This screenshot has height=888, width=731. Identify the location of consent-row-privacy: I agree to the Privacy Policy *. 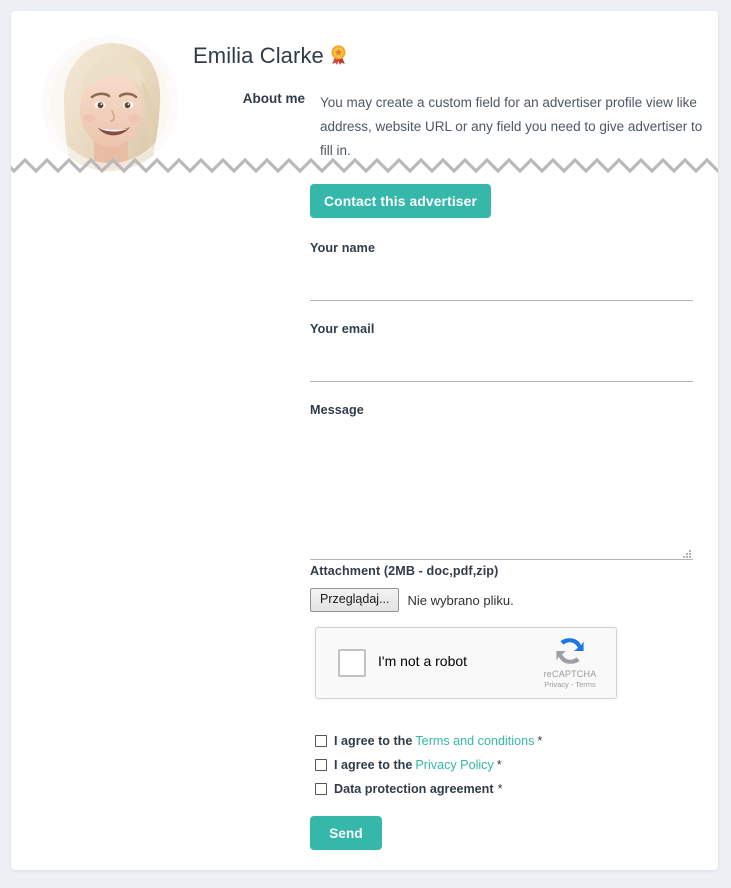
(505, 765).